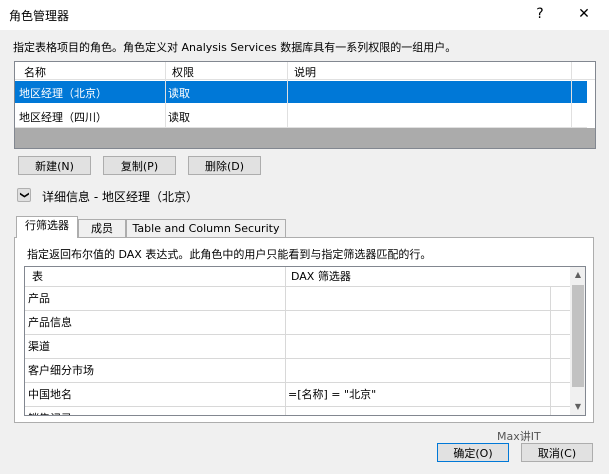 Image resolution: width=609 pixels, height=474 pixels. Describe the element at coordinates (37, 276) in the screenshot. I see `column-header-table: 表` at that location.